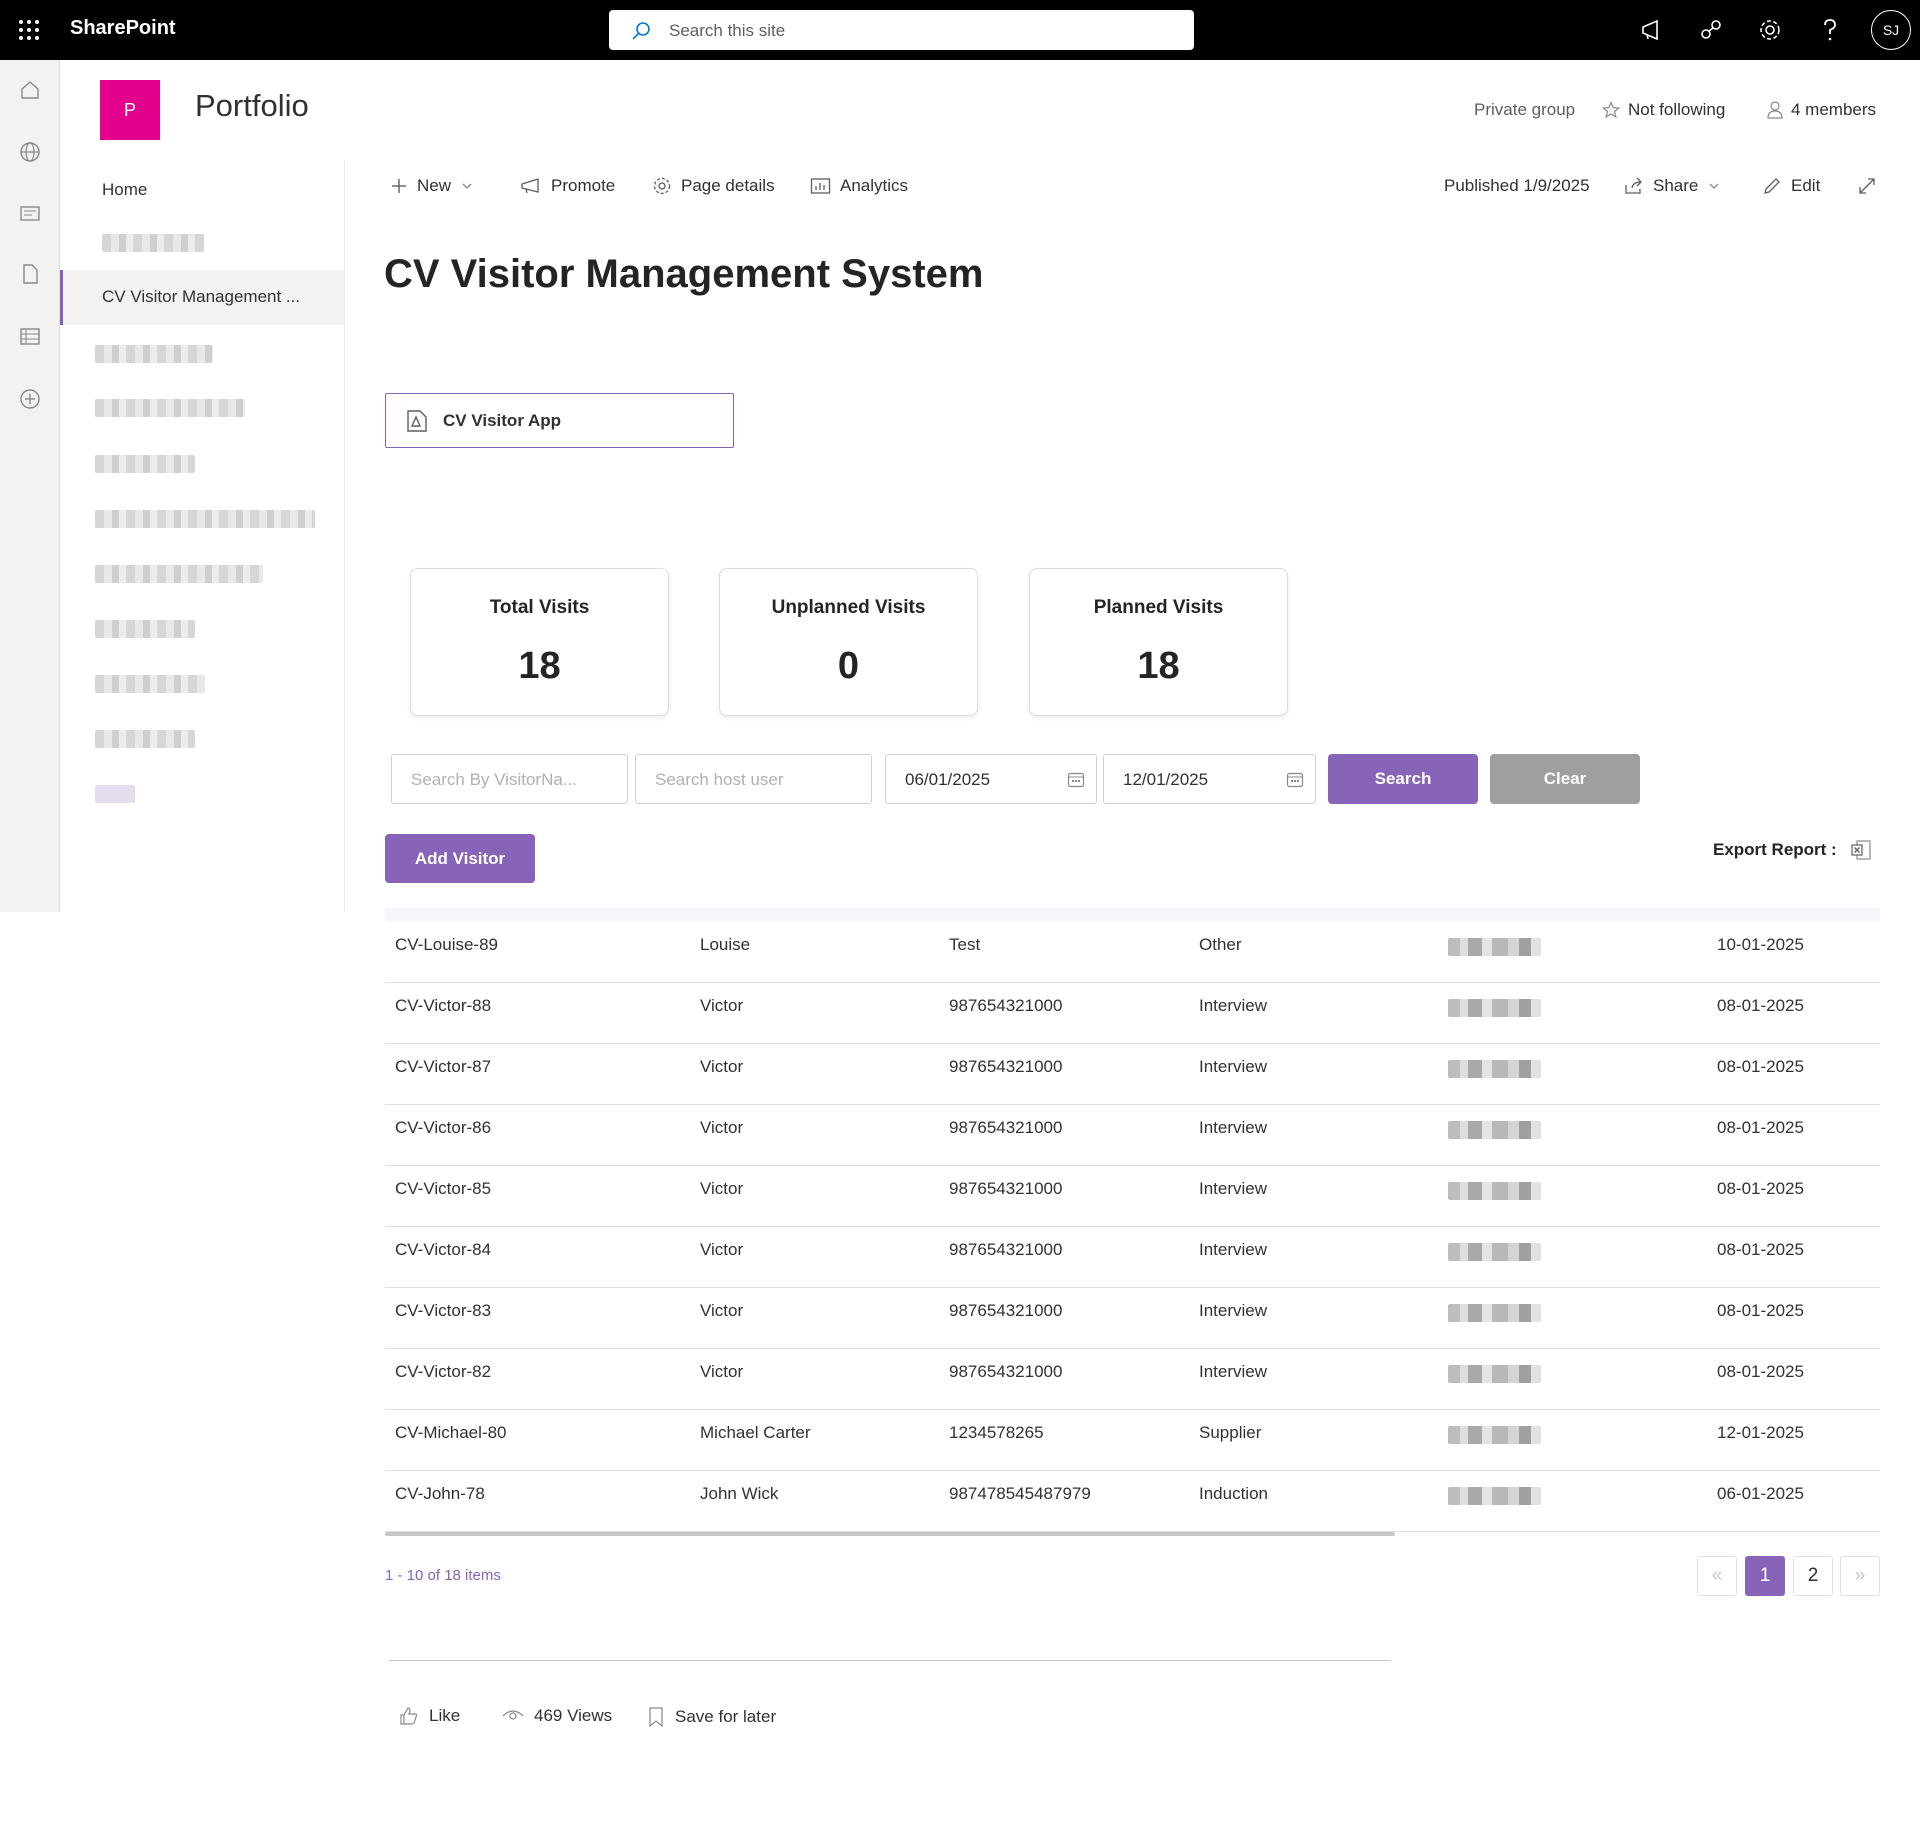 This screenshot has height=1821, width=1920. I want to click on first-page-button: «, so click(1717, 1576).